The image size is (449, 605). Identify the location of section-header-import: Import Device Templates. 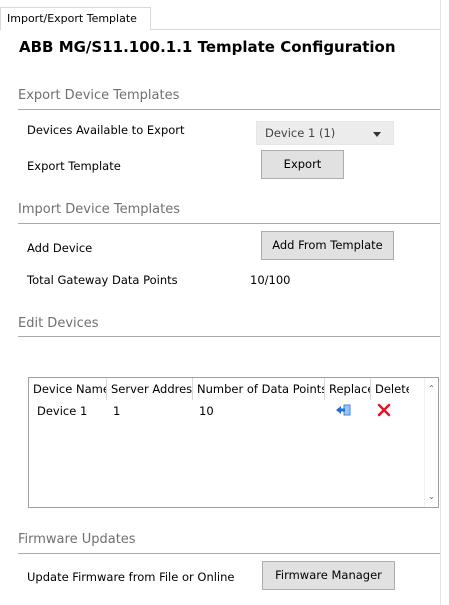
(99, 209).